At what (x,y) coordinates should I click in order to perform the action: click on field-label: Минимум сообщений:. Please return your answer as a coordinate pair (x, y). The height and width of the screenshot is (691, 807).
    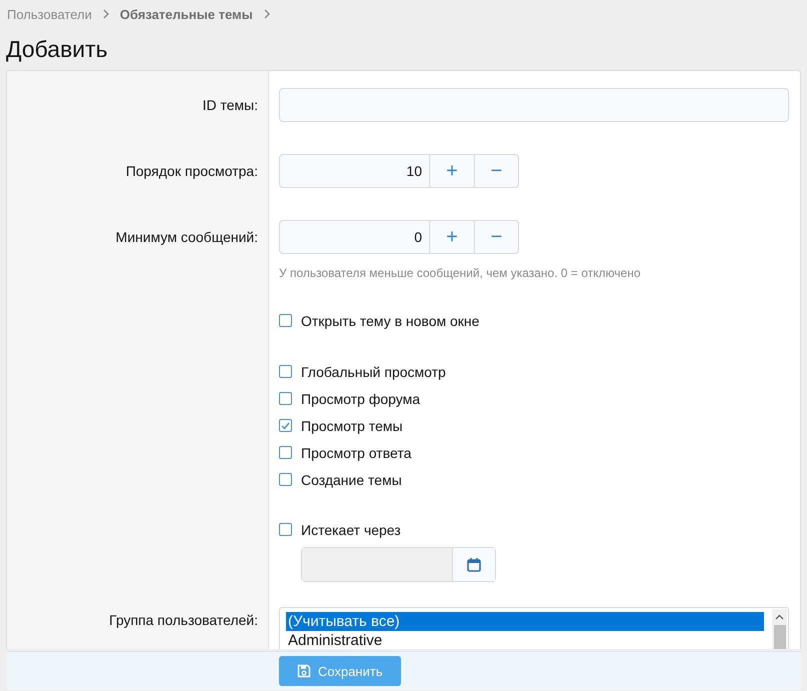
    Looking at the image, I should click on (186, 237).